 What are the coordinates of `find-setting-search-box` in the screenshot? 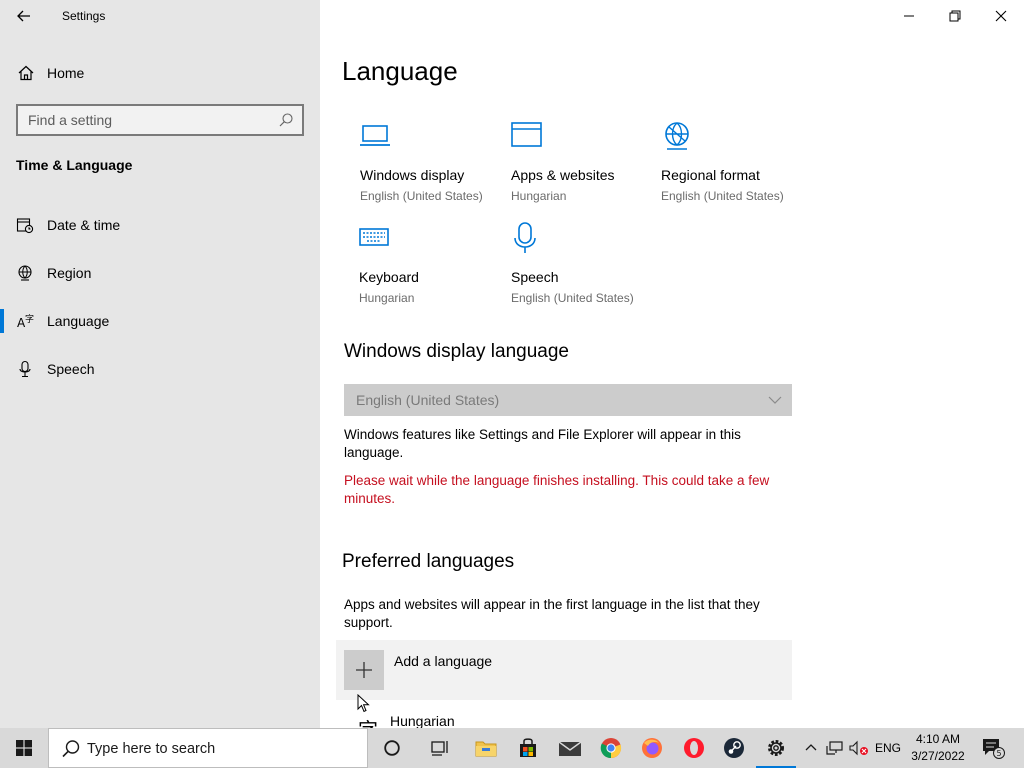 It's located at (160, 120).